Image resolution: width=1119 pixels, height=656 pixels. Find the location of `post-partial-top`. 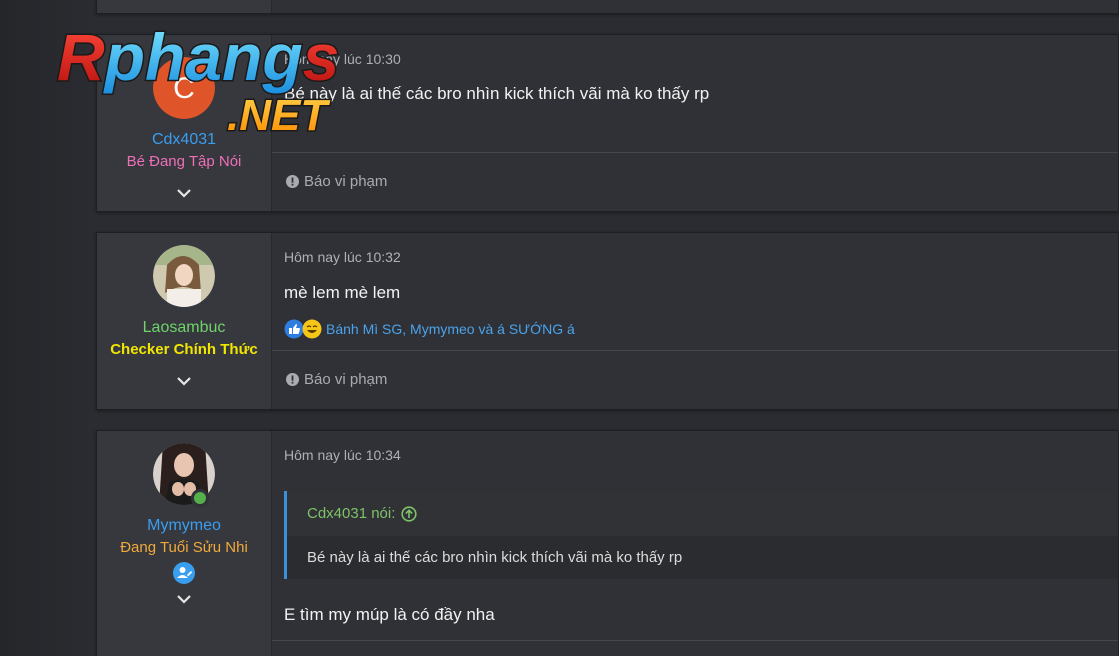

post-partial-top is located at coordinates (607, 7).